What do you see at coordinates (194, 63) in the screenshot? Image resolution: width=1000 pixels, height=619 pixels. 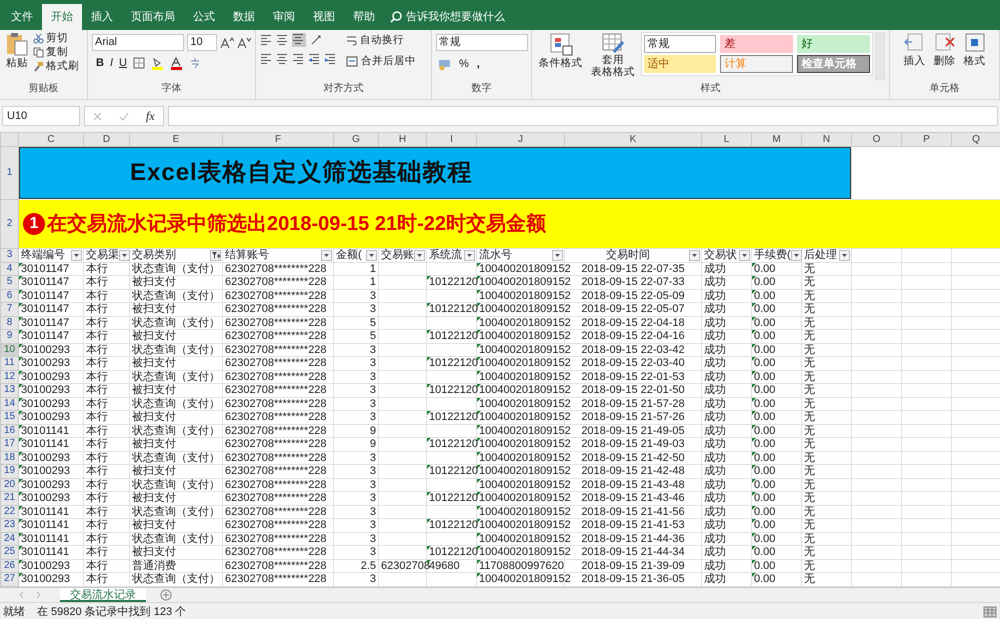 I see `phonetic-icon` at bounding box center [194, 63].